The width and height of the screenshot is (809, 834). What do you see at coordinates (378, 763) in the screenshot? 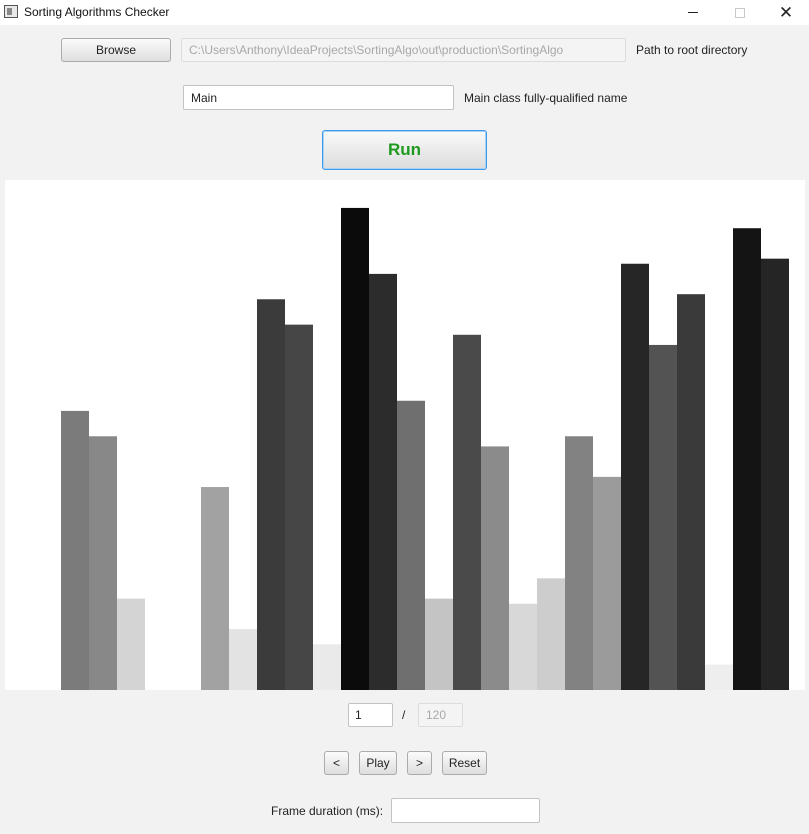
I see `play-button: Play` at bounding box center [378, 763].